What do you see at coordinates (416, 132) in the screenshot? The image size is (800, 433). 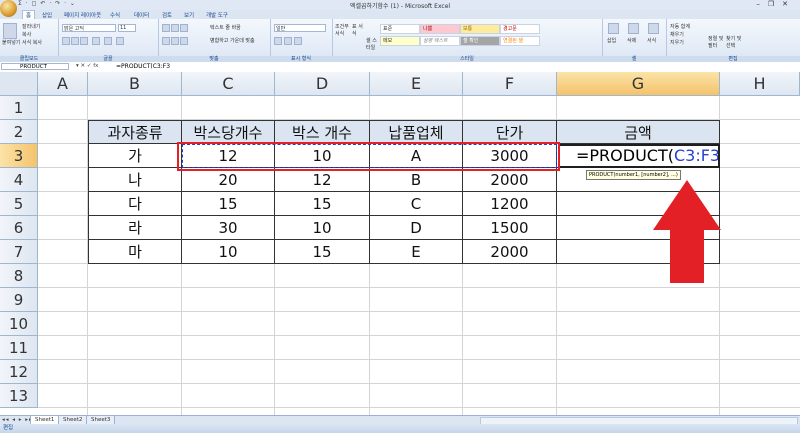 I see `table-header-cell: 납품업체` at bounding box center [416, 132].